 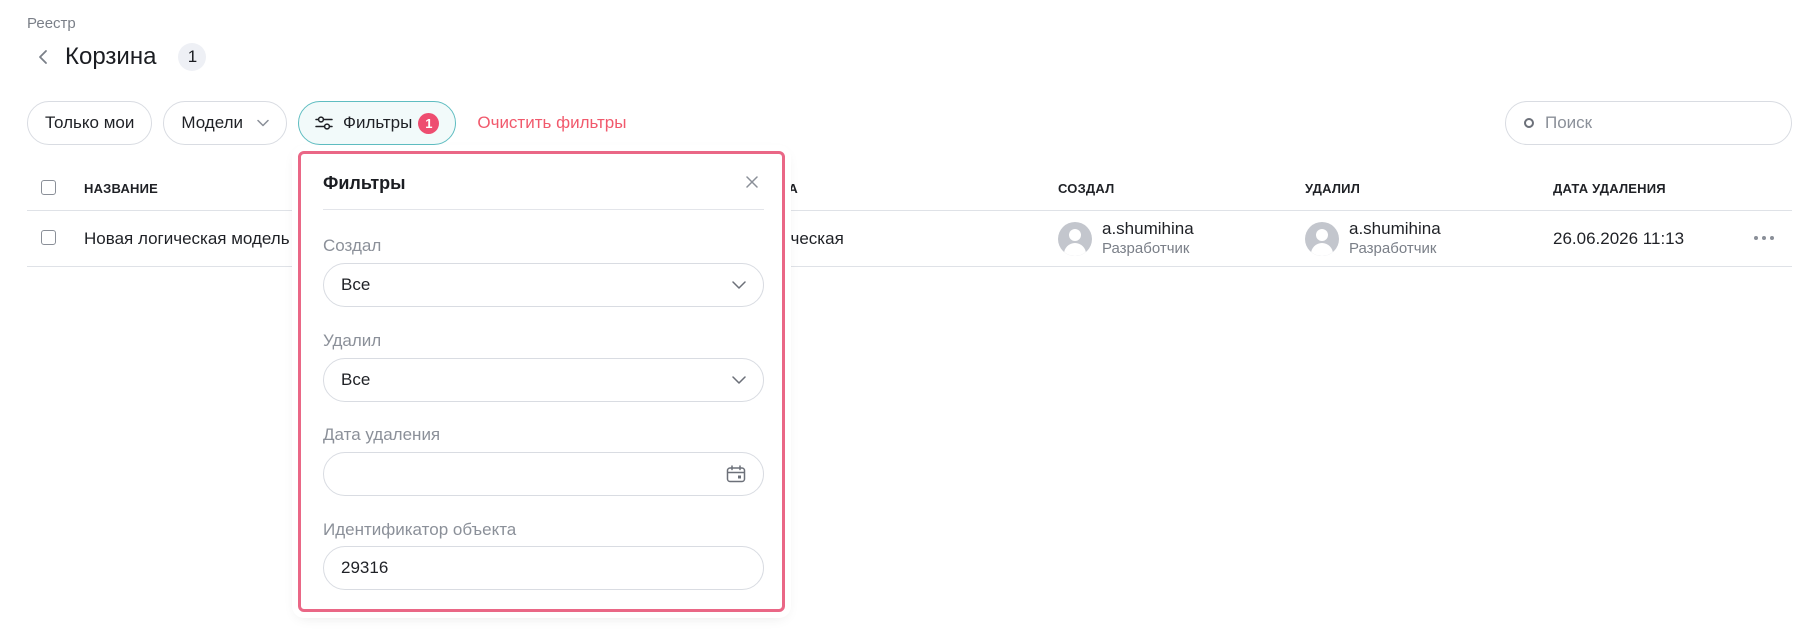 What do you see at coordinates (356, 284) in the screenshot?
I see `created-by-filter-value: Все` at bounding box center [356, 284].